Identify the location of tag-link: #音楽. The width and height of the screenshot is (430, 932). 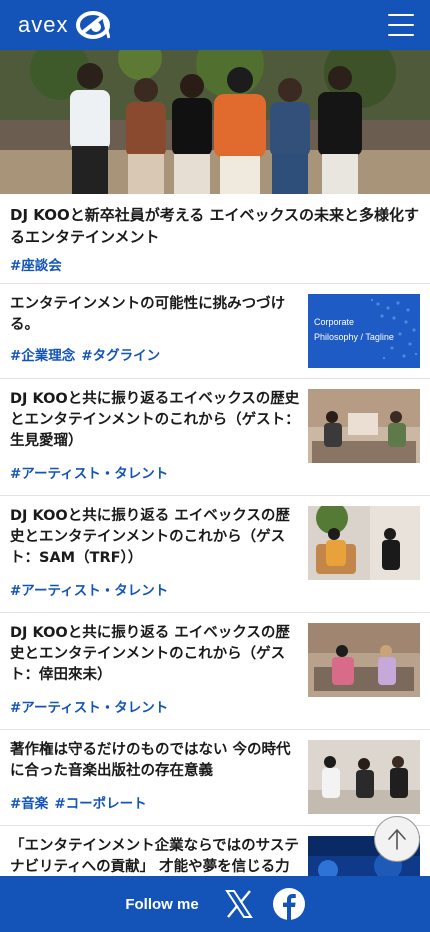
(29, 804).